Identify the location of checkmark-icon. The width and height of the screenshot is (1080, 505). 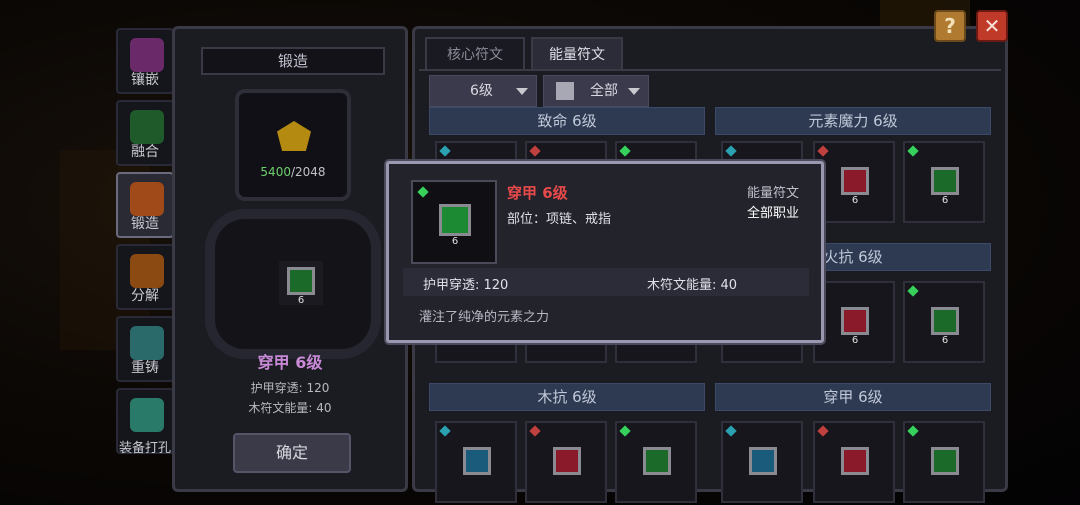
(945, 461).